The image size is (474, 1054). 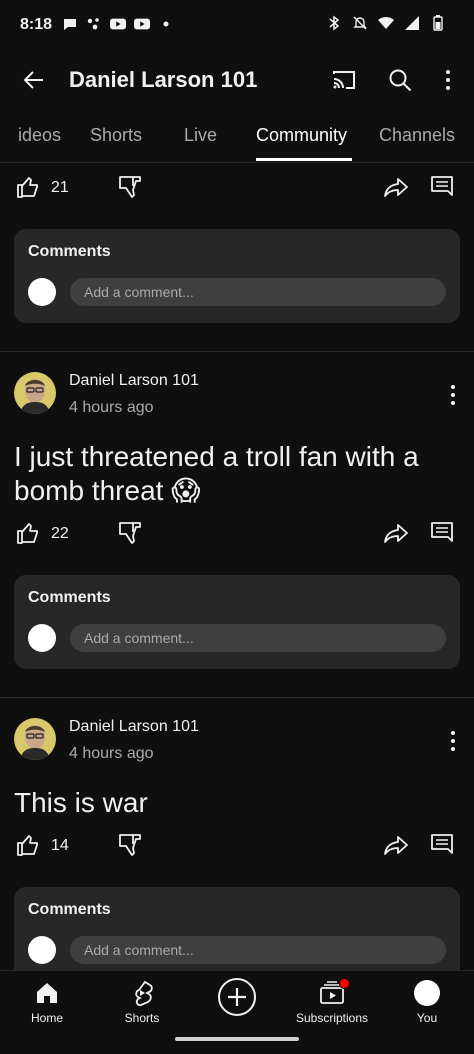 I want to click on status-time: 8:18, so click(x=36, y=24).